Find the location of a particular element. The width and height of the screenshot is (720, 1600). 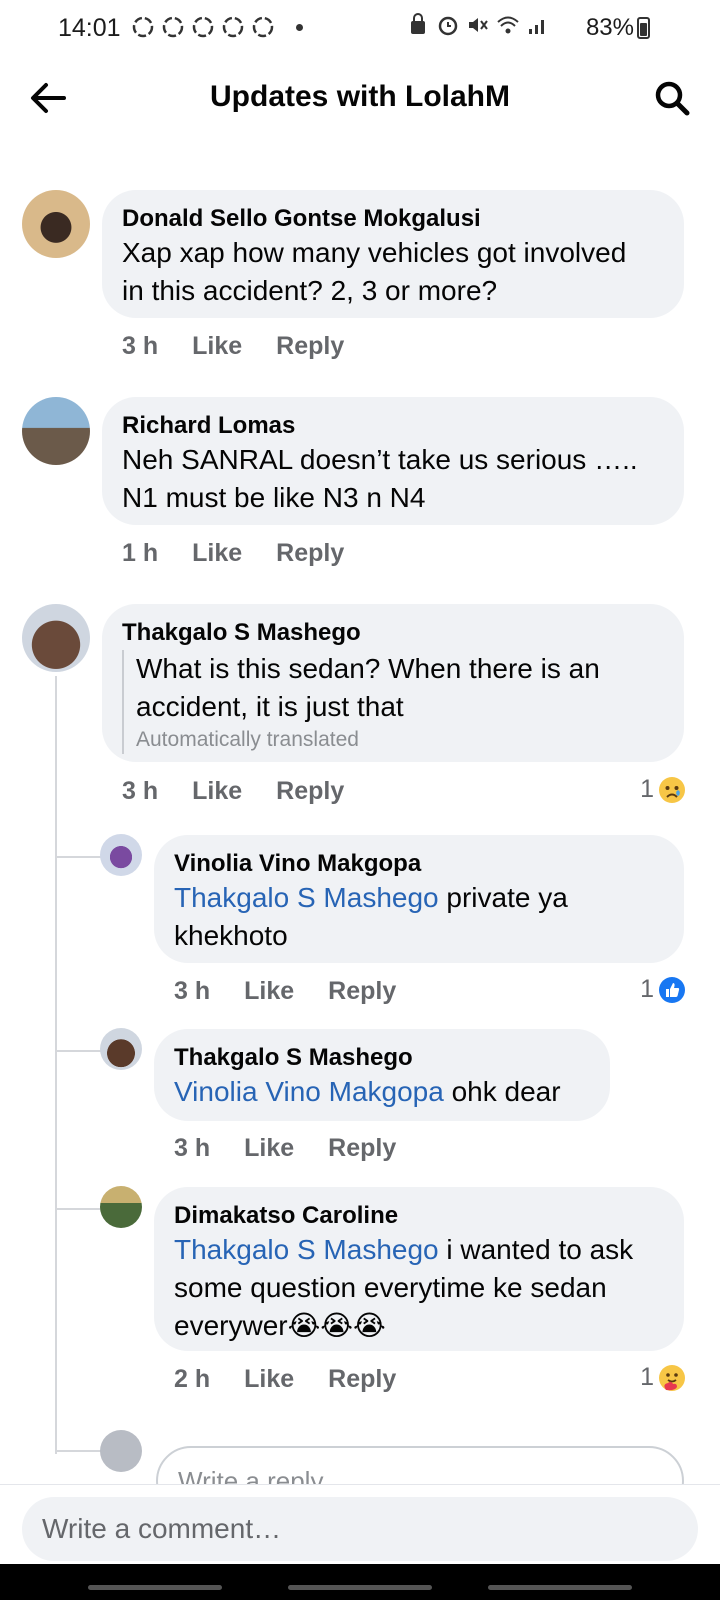

search-button is located at coordinates (672, 98).